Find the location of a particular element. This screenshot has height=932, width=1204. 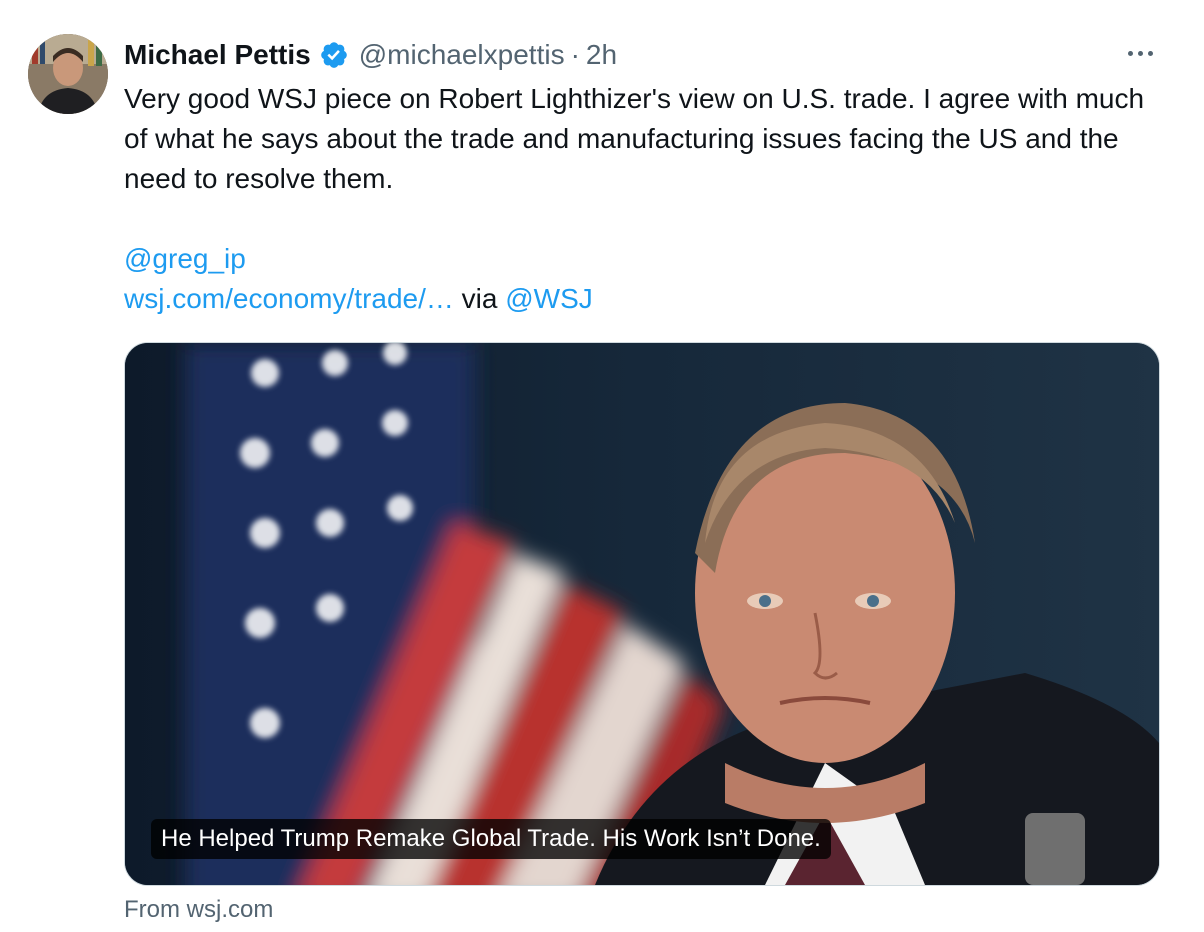

card-source: From wsj.com is located at coordinates (198, 910).